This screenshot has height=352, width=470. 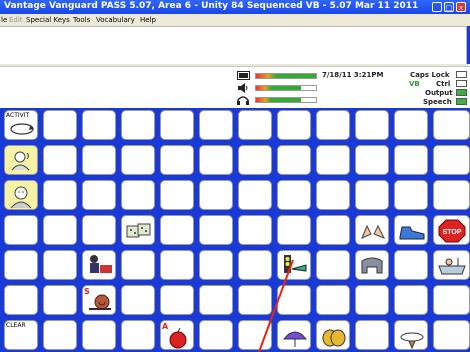 What do you see at coordinates (16, 20) in the screenshot?
I see `menu-edit: Edit` at bounding box center [16, 20].